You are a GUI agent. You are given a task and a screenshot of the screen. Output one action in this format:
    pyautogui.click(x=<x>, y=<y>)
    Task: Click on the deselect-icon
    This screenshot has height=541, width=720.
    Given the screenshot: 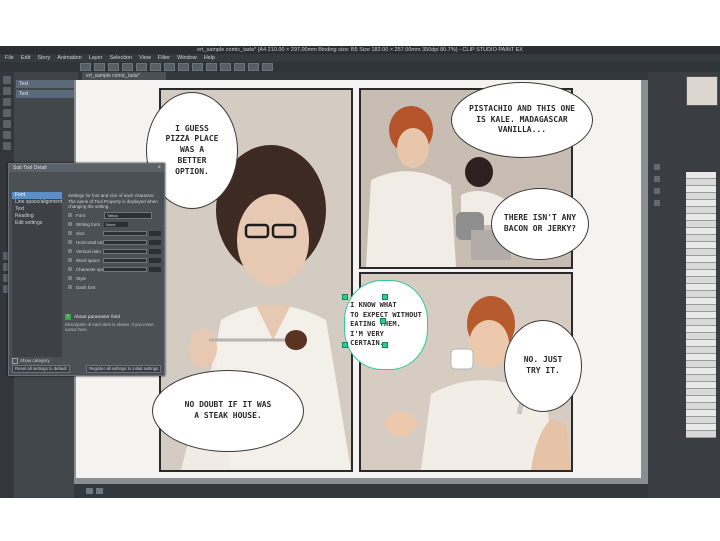 What is the action you would take?
    pyautogui.click(x=197, y=67)
    